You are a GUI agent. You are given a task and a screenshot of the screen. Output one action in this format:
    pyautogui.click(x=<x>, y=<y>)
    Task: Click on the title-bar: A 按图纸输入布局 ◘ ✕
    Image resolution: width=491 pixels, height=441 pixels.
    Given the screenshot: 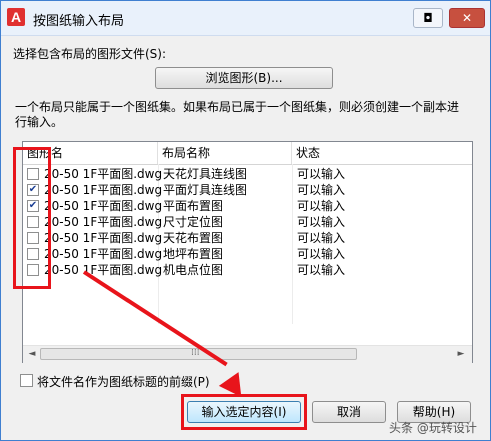 What is the action you would take?
    pyautogui.click(x=245, y=18)
    